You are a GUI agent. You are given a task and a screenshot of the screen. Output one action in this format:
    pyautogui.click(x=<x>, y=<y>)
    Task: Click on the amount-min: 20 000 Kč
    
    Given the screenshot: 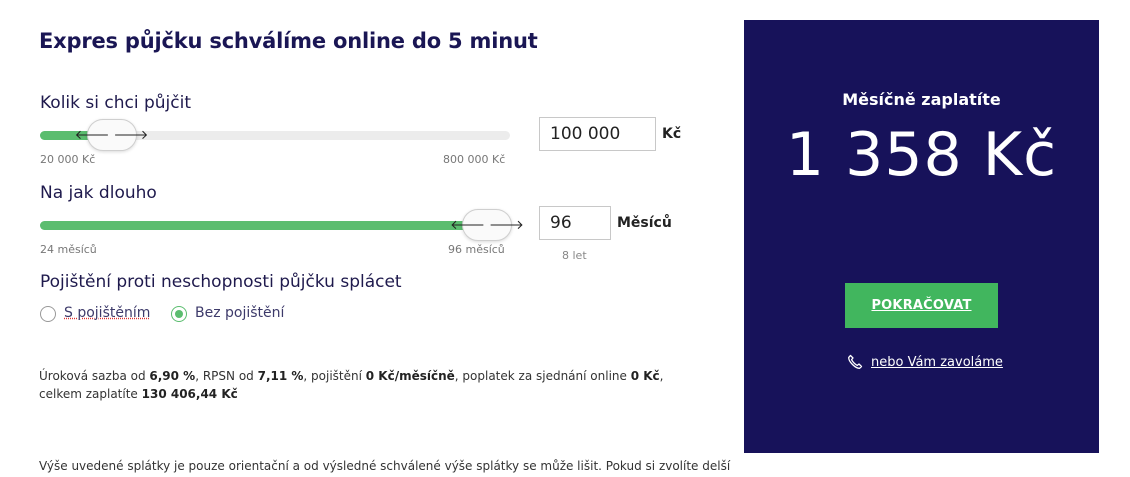 What is the action you would take?
    pyautogui.click(x=68, y=159)
    